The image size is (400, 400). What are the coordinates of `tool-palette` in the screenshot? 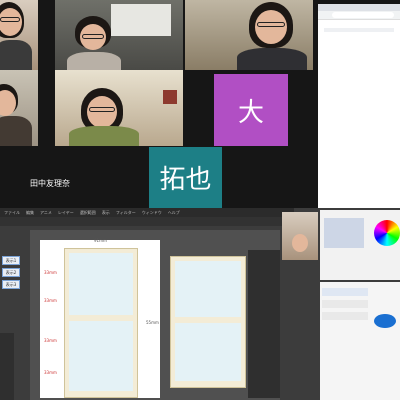 It's located at (7, 366).